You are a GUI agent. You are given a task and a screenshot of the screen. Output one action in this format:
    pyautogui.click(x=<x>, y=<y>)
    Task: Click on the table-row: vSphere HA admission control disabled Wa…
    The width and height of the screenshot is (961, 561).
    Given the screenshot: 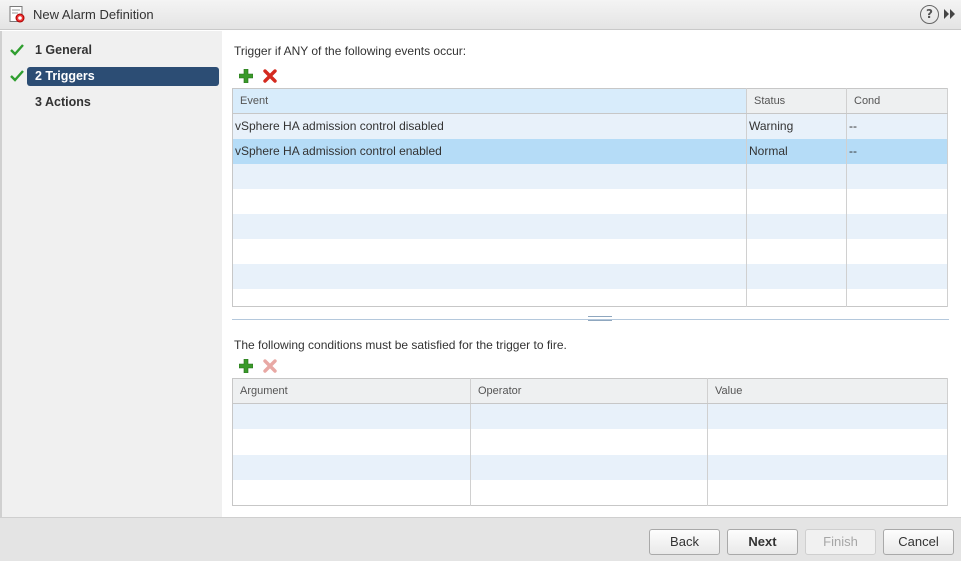 What is the action you would take?
    pyautogui.click(x=590, y=126)
    